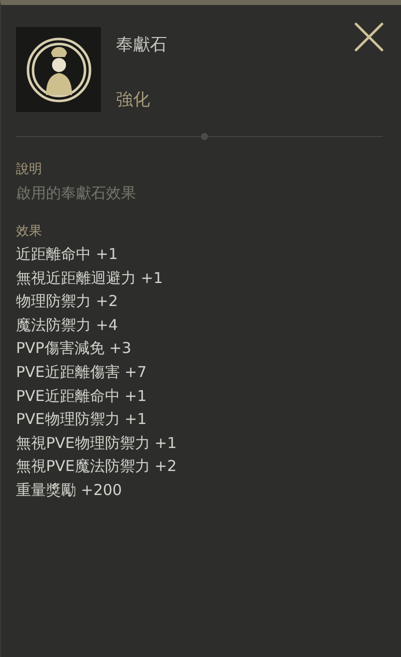  What do you see at coordinates (29, 232) in the screenshot?
I see `section-label: 效果` at bounding box center [29, 232].